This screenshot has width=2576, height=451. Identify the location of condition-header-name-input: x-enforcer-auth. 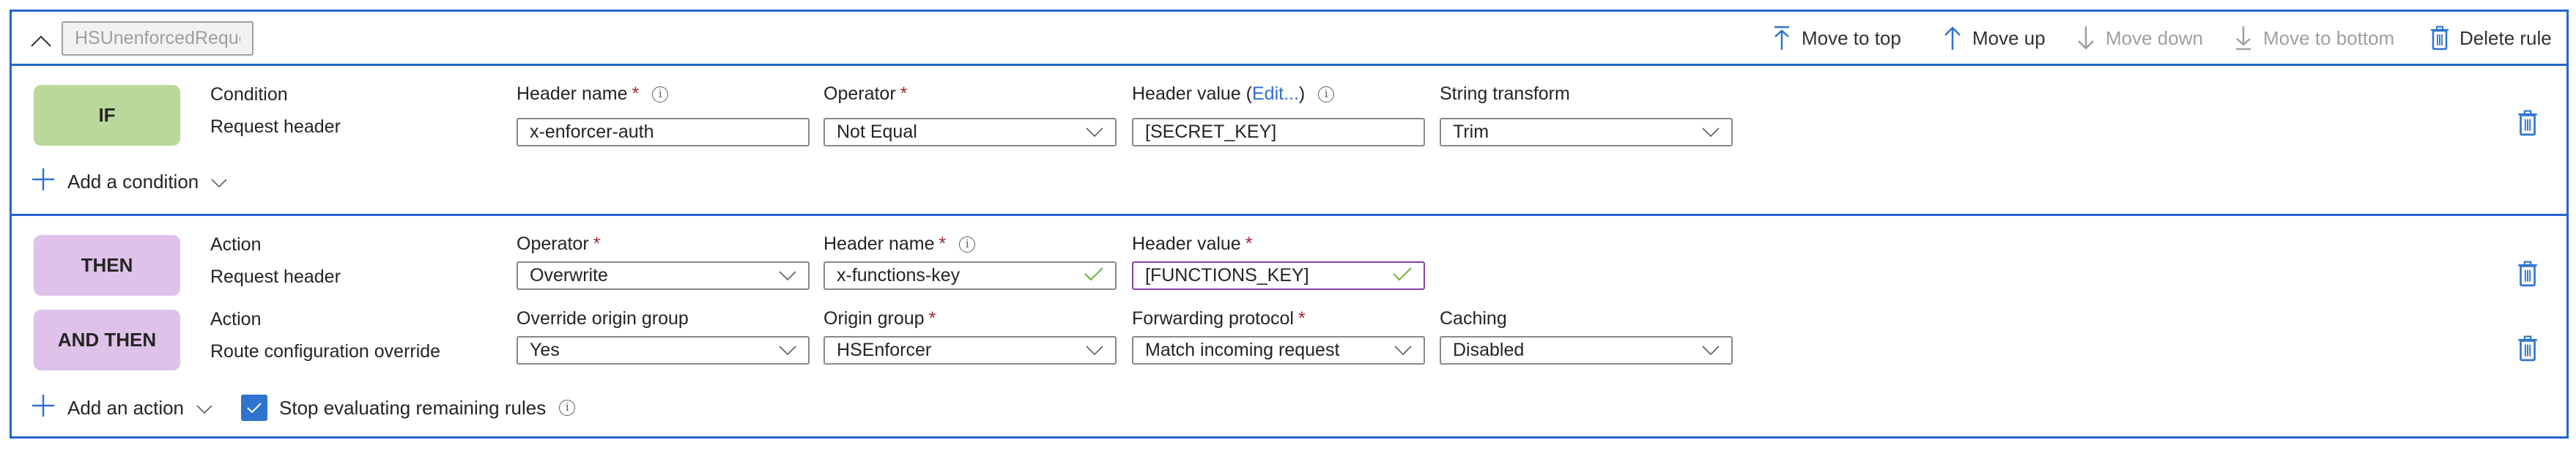
(663, 132).